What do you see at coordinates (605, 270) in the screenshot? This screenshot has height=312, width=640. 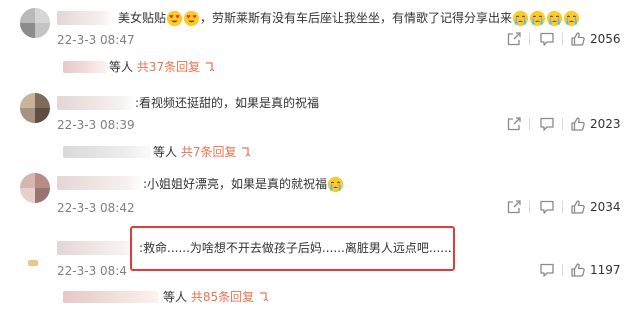 I see `like-count: 1197` at bounding box center [605, 270].